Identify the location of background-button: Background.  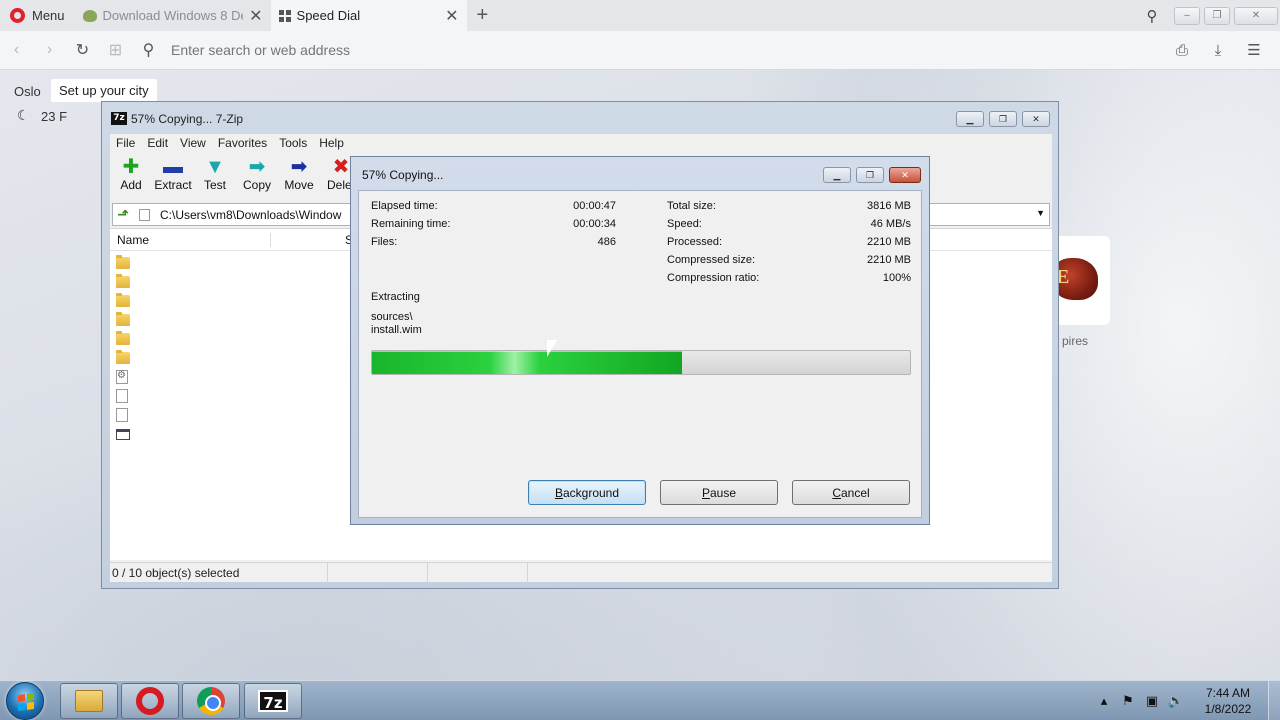
(587, 492).